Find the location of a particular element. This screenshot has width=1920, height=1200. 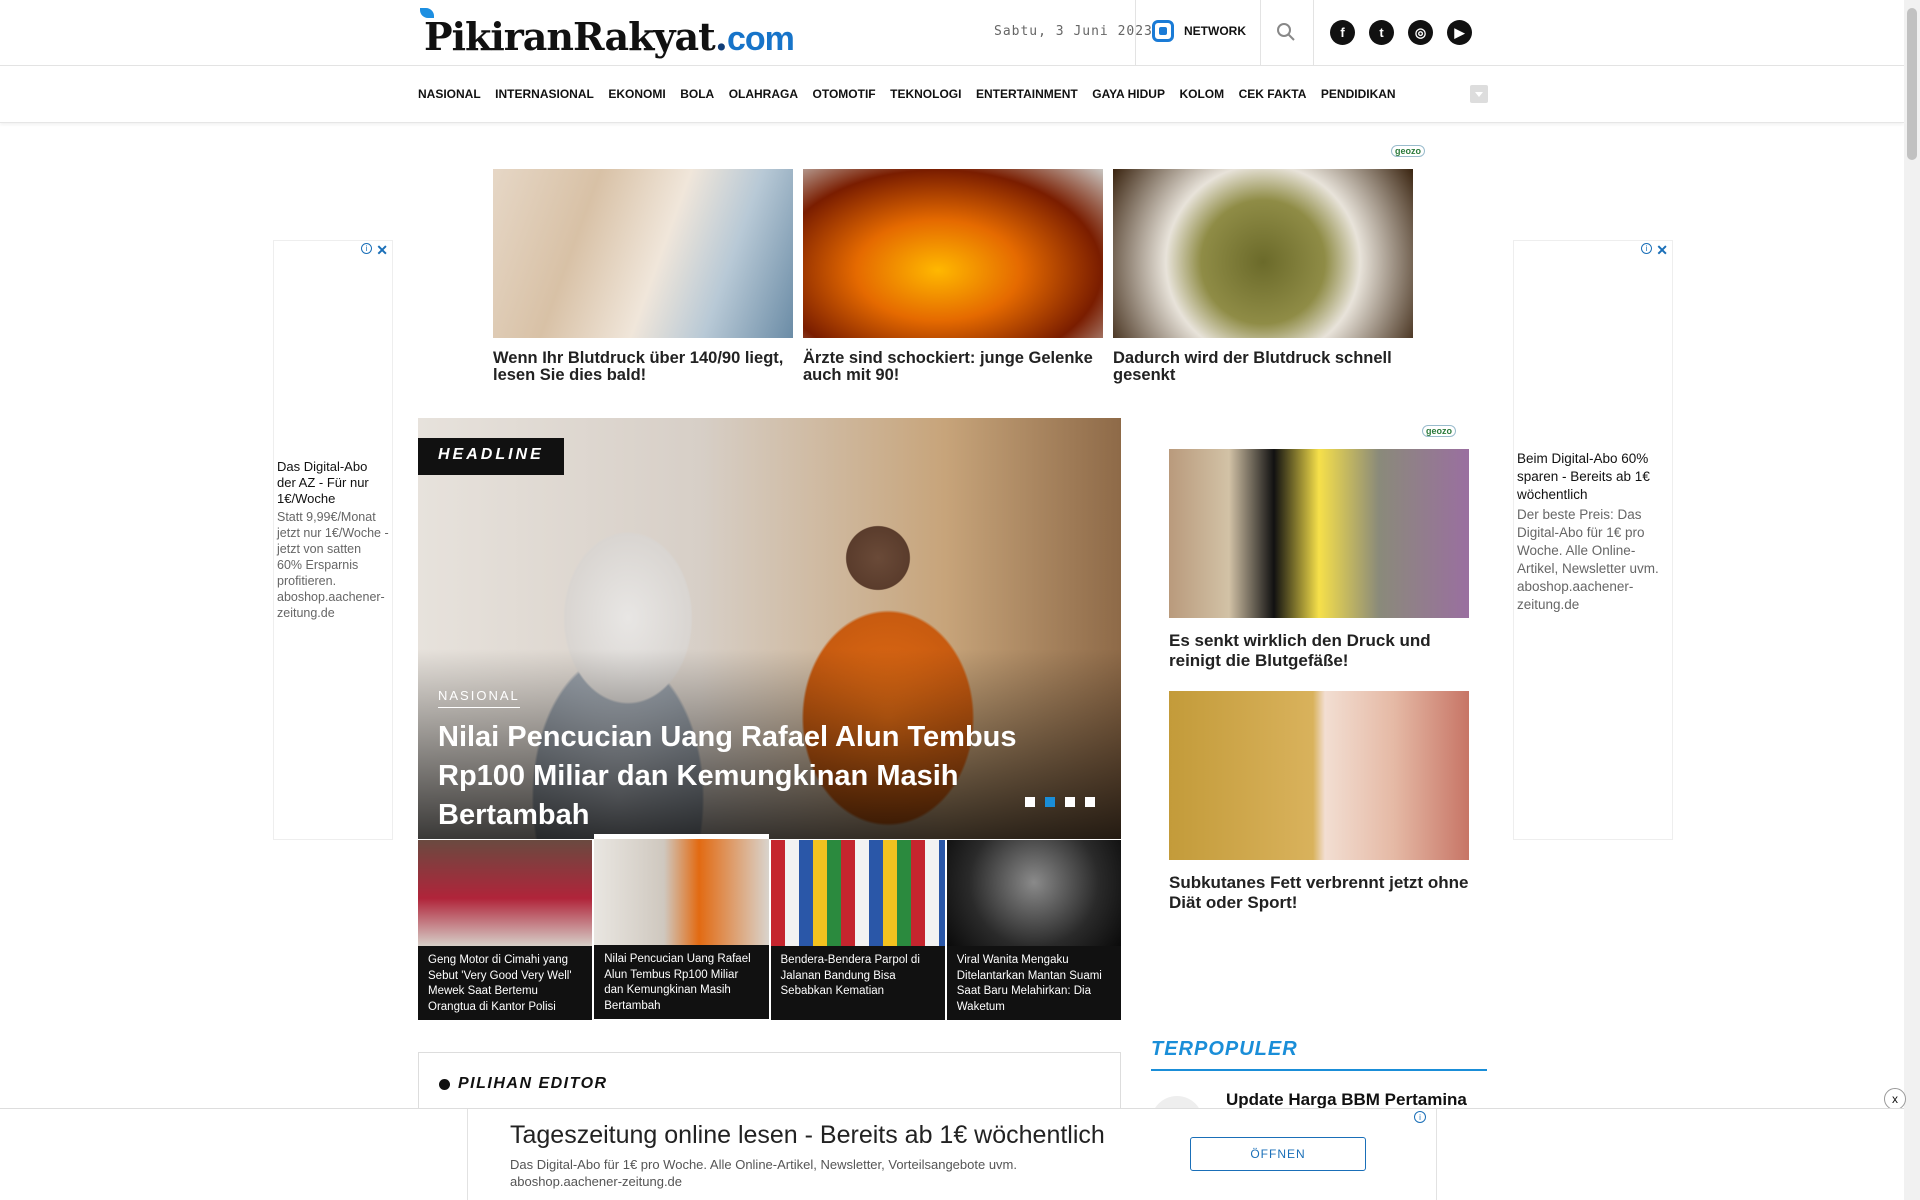

terpopuler-section: TERPOPULER Update Harga BBM Pertamina is located at coordinates (1319, 1093).